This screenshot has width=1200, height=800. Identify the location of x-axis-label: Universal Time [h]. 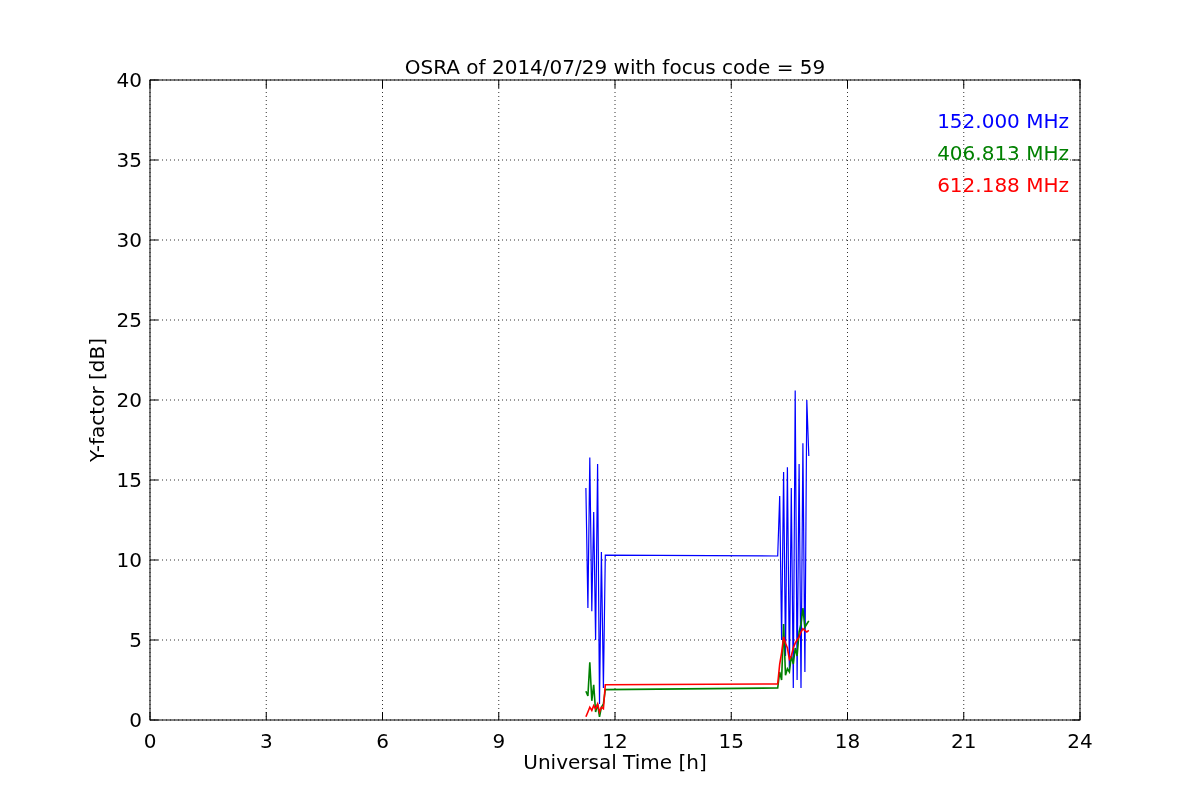
(615, 762).